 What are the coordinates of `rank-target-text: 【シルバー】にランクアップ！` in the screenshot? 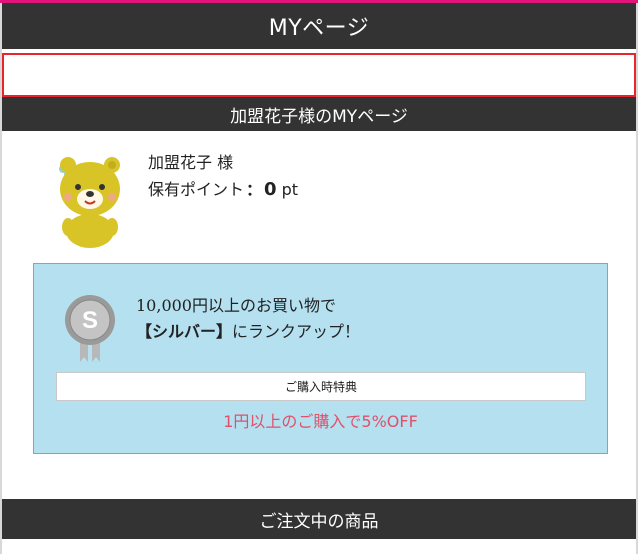 It's located at (248, 330).